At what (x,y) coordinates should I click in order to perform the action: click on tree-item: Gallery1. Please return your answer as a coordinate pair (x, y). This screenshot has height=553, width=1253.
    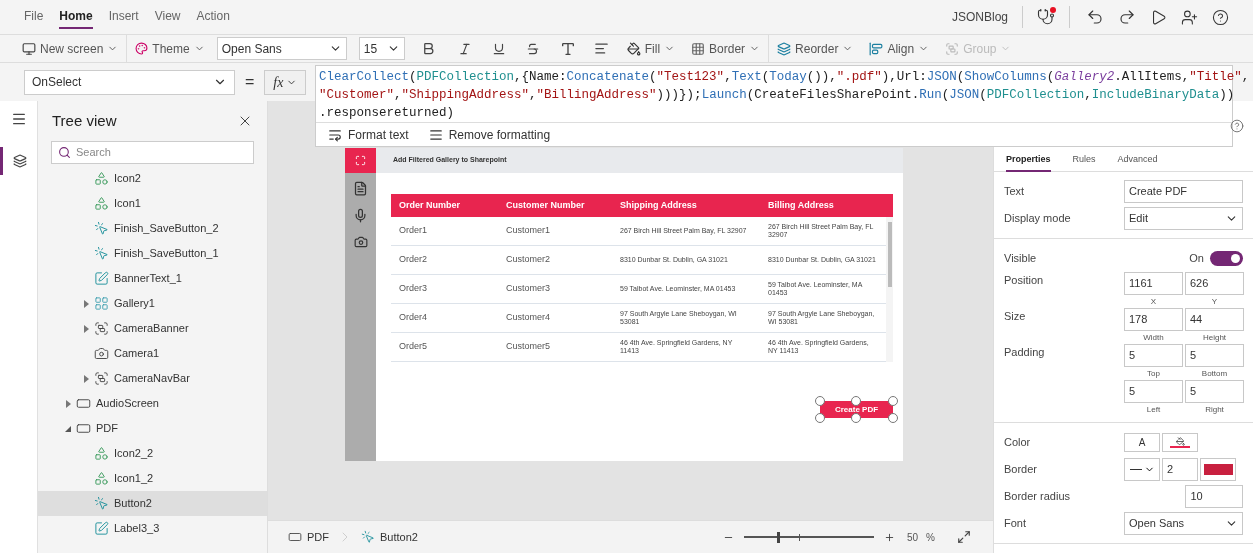
    Looking at the image, I should click on (152, 303).